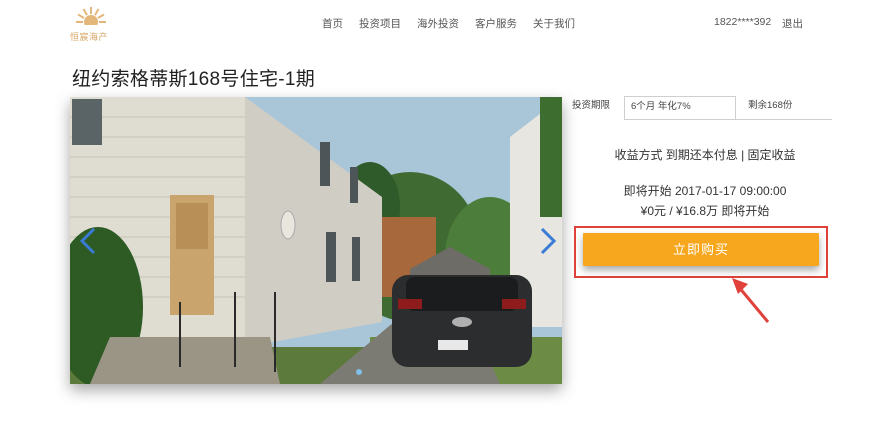 The width and height of the screenshot is (891, 426). I want to click on tab-underline, so click(728, 119).